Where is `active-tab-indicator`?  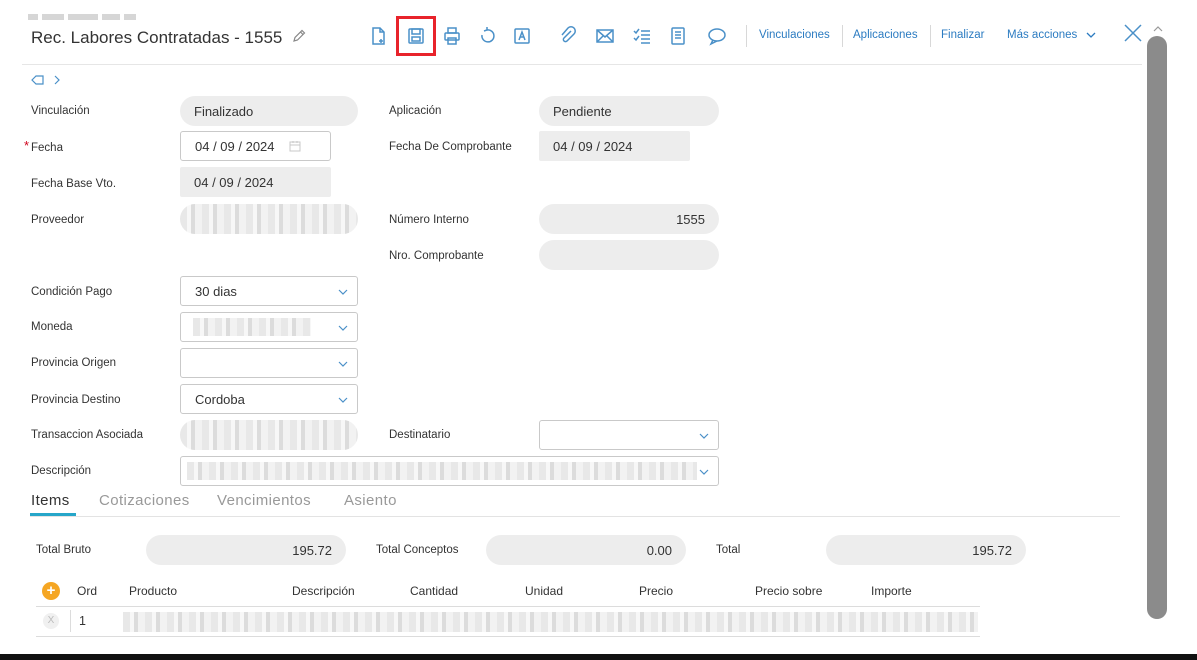 active-tab-indicator is located at coordinates (53, 514).